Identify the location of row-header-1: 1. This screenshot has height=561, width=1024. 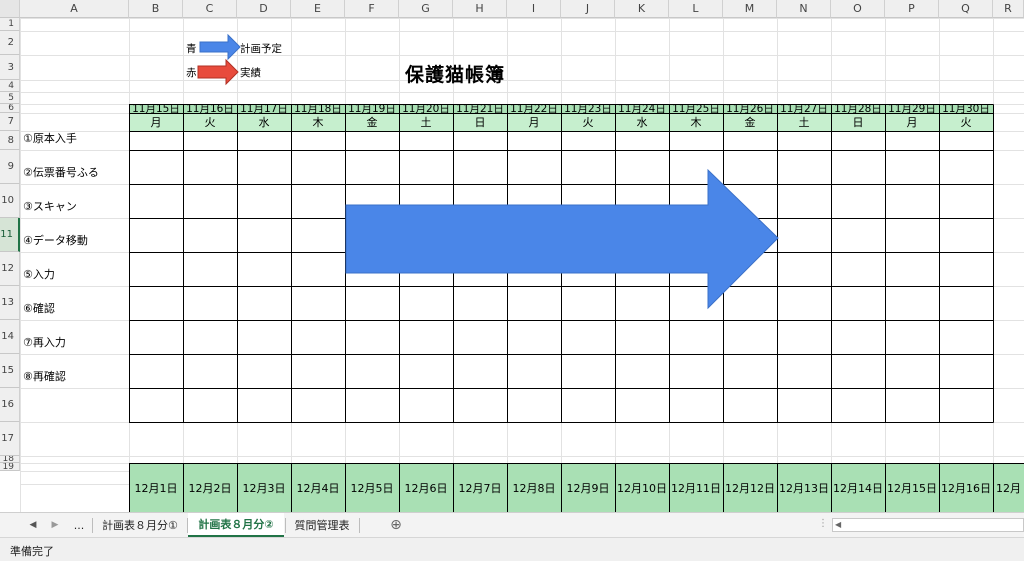
(10, 24).